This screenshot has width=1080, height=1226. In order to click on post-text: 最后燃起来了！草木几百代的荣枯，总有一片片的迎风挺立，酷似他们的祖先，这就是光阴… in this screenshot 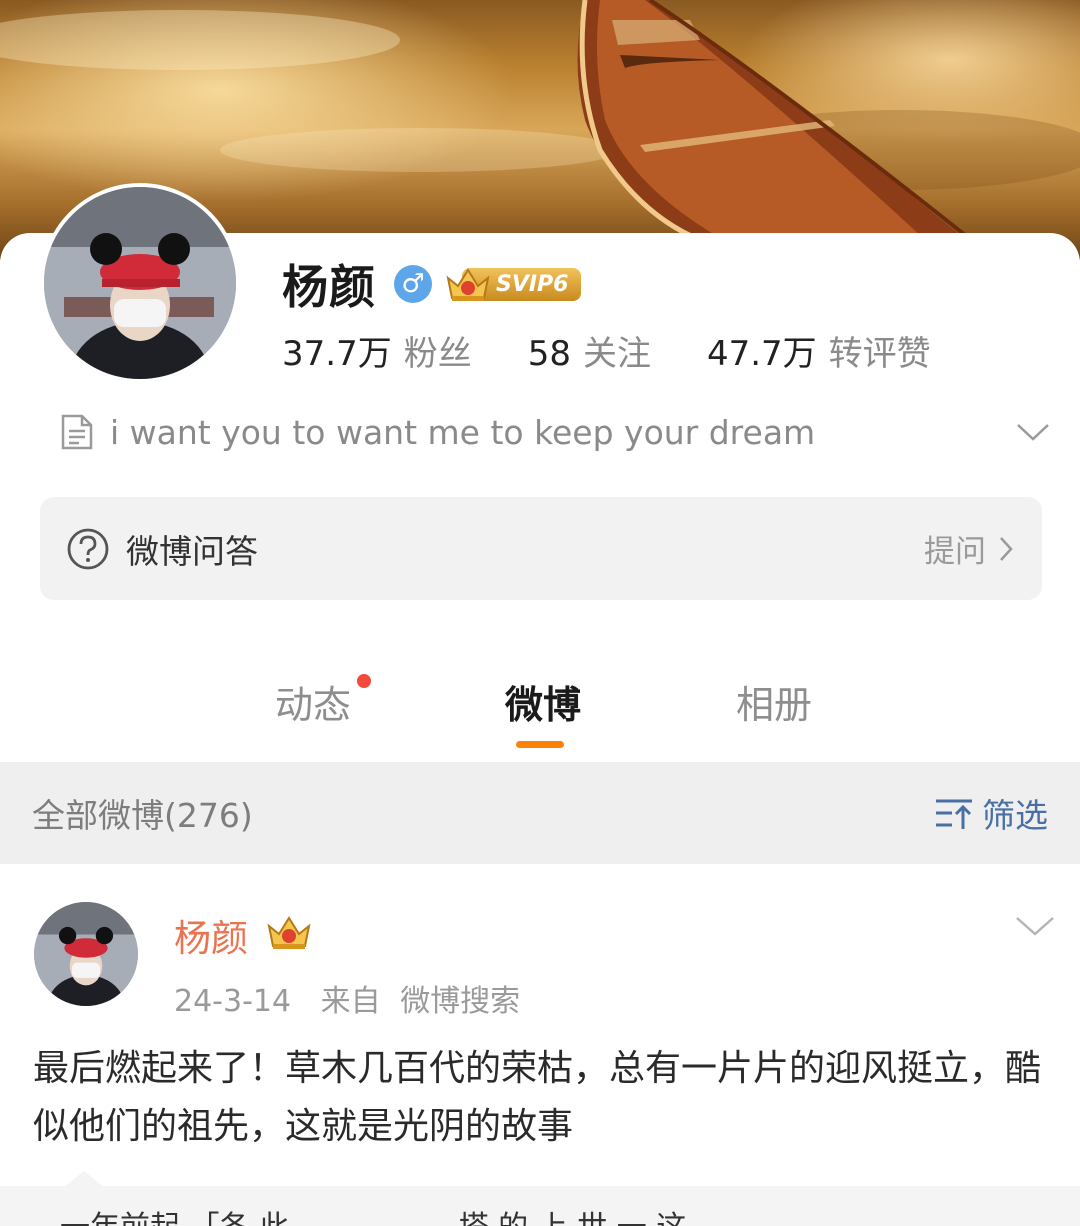, I will do `click(537, 1097)`.